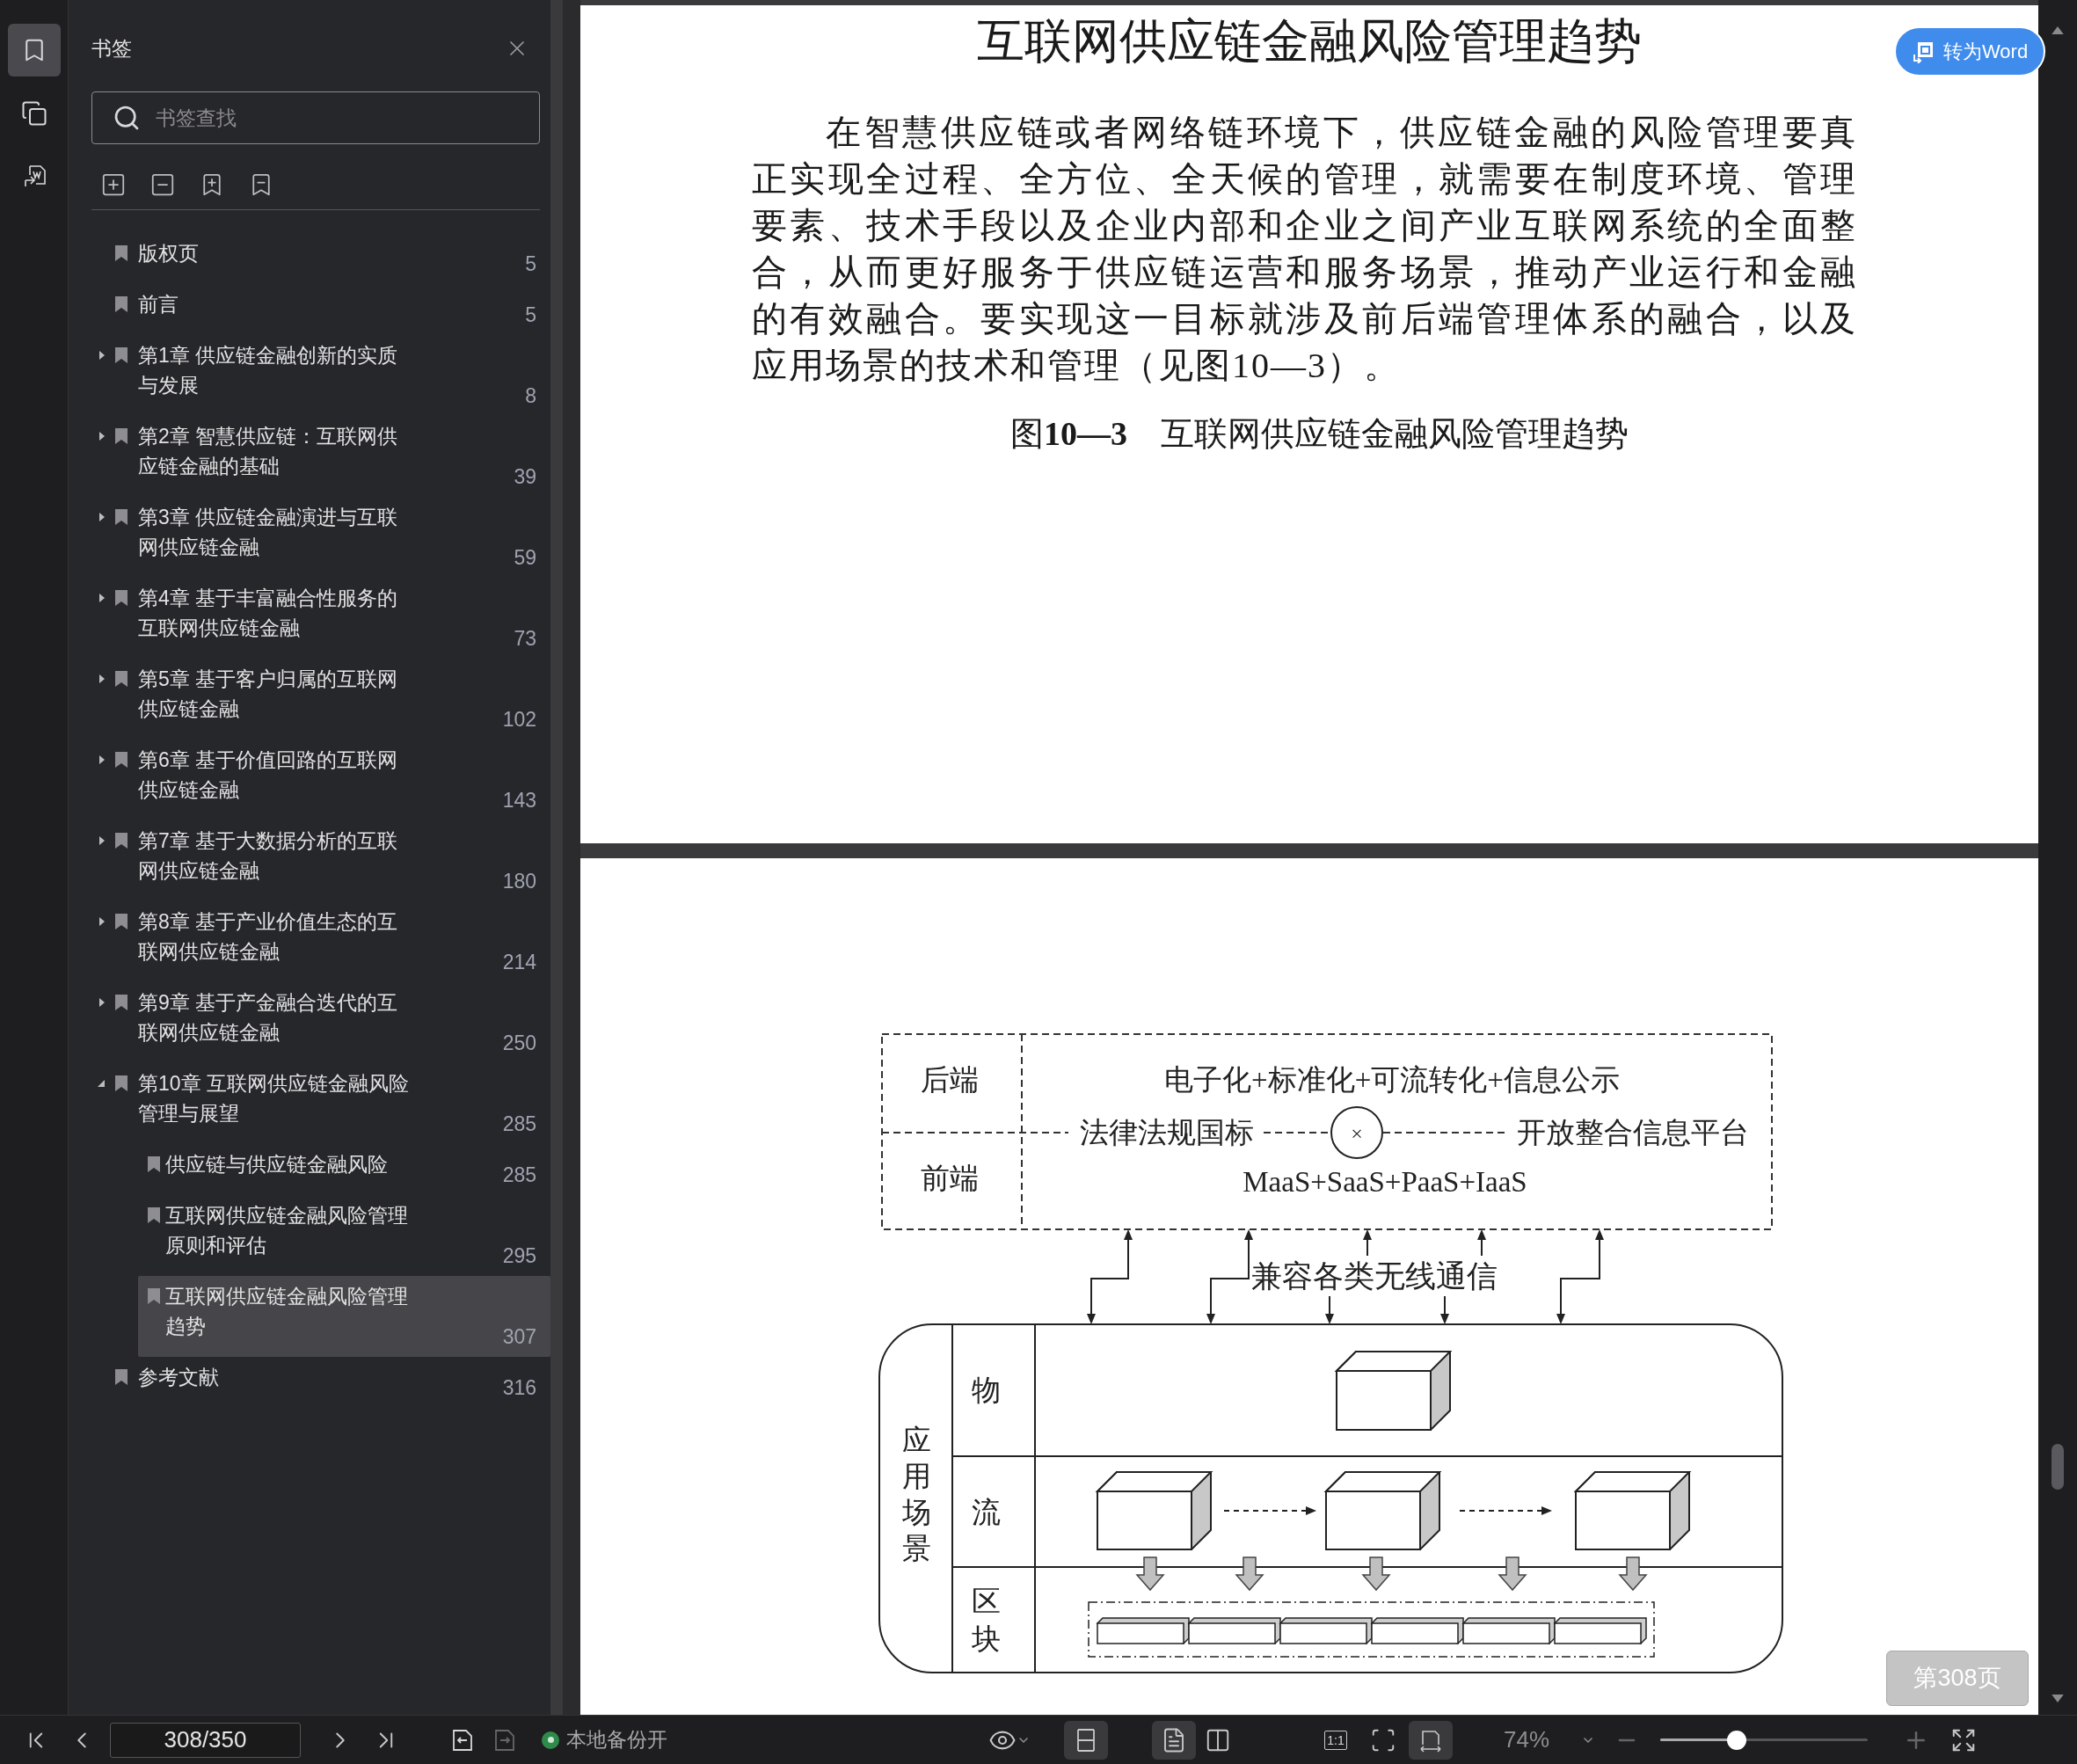  Describe the element at coordinates (530, 396) in the screenshot. I see `page-number: 8` at that location.